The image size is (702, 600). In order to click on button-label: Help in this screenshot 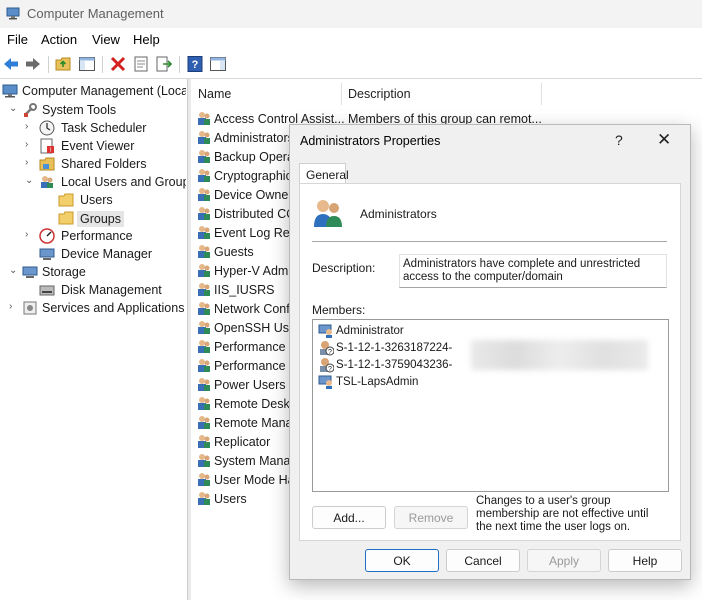, I will do `click(645, 561)`.